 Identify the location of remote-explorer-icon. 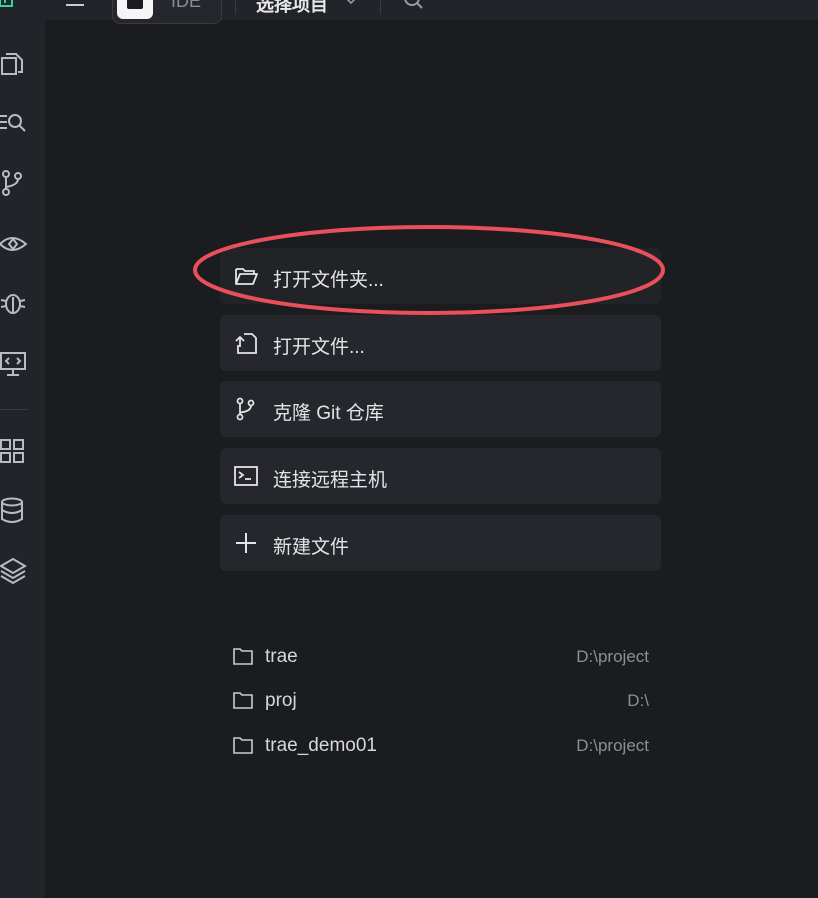
(14, 364).